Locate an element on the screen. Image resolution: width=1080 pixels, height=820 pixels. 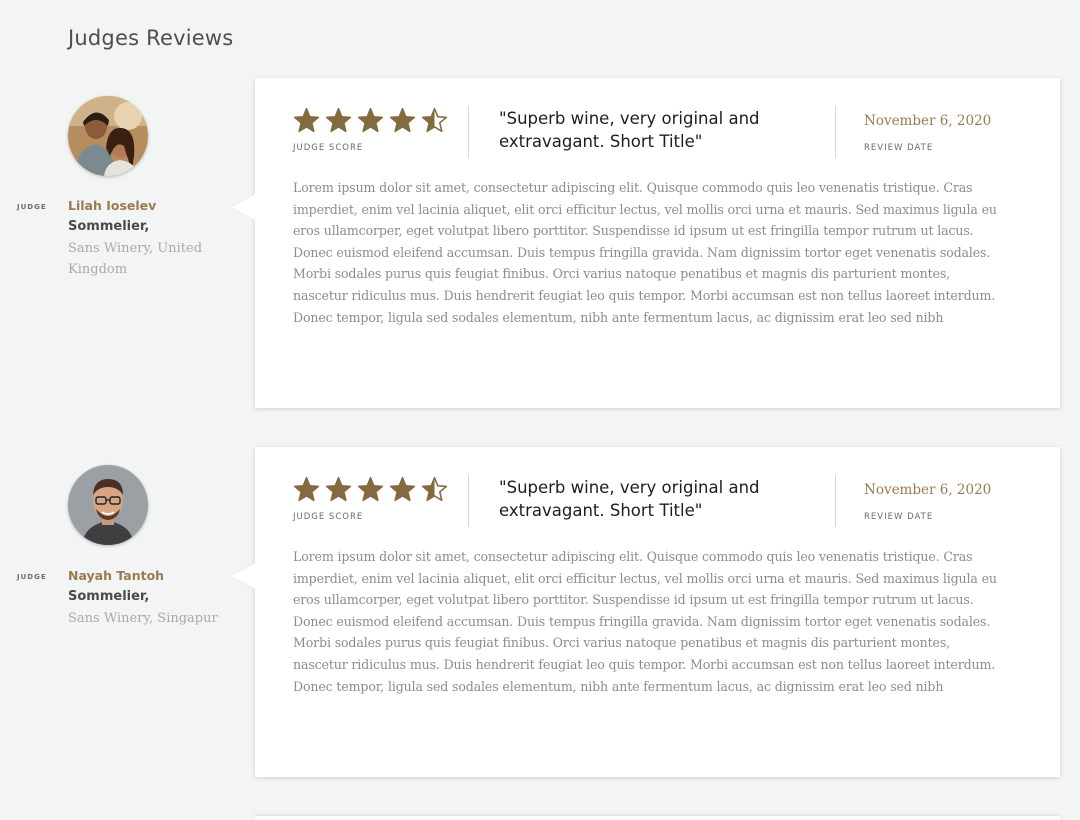
next-review-card-edge is located at coordinates (657, 818).